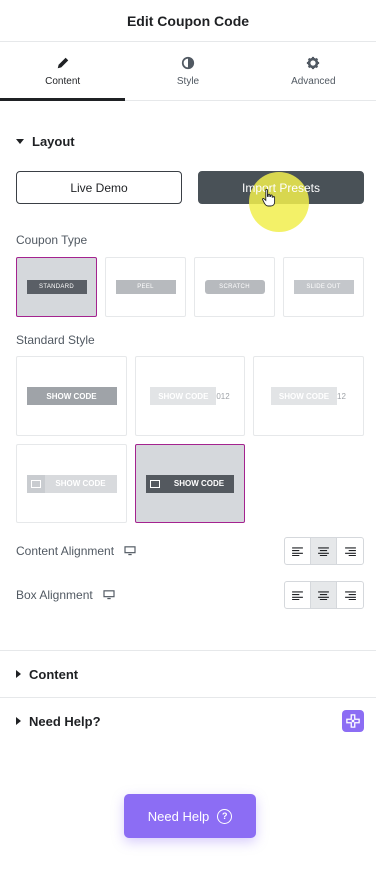 The height and width of the screenshot is (878, 376). What do you see at coordinates (188, 141) in the screenshot?
I see `section-layout-toggle: Layout` at bounding box center [188, 141].